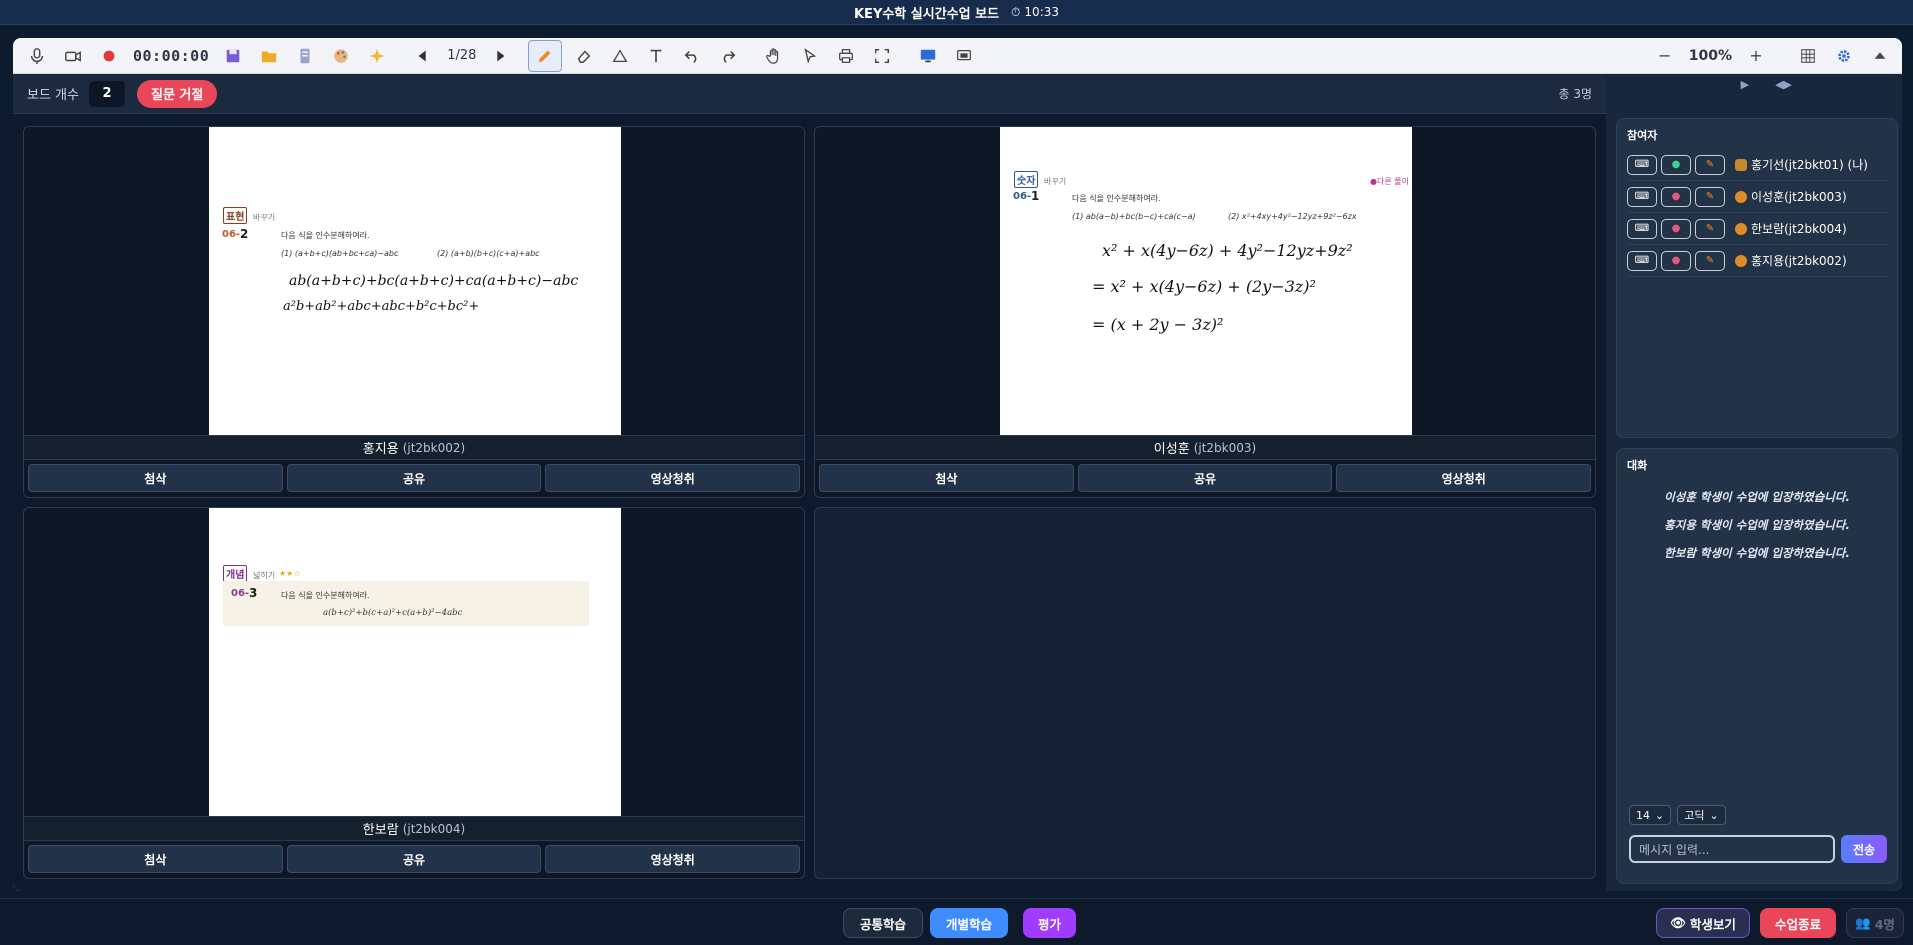 The height and width of the screenshot is (945, 1913). I want to click on prev-page-icon, so click(423, 56).